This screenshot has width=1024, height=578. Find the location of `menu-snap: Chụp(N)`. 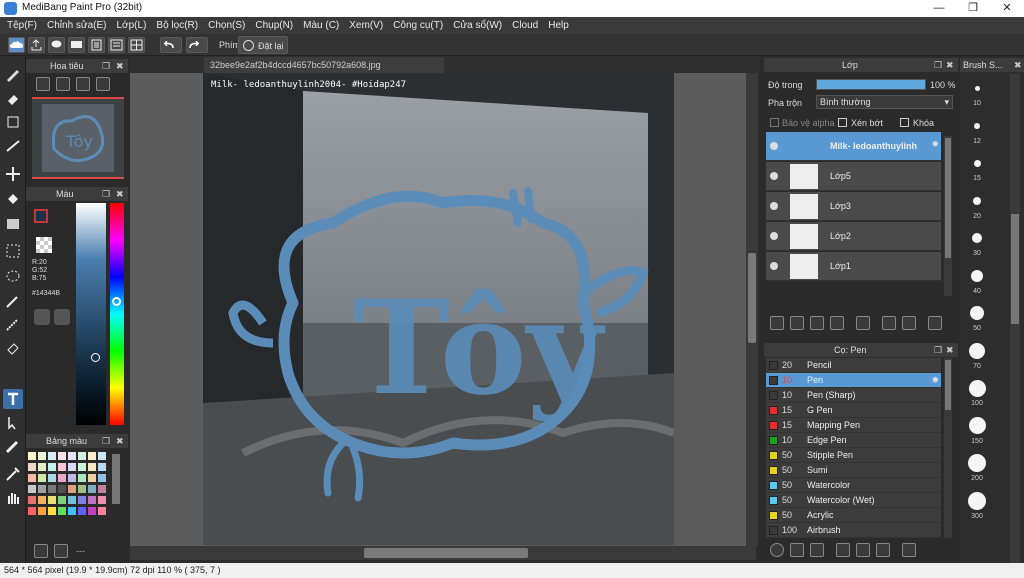

menu-snap: Chụp(N) is located at coordinates (274, 25).